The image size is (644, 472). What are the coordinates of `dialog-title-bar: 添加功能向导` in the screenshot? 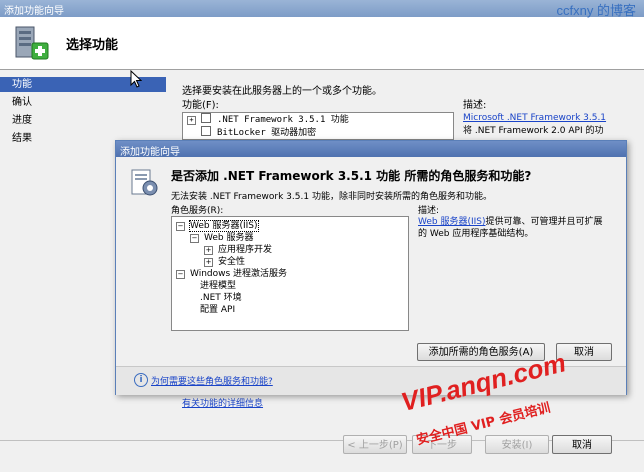 It's located at (371, 149).